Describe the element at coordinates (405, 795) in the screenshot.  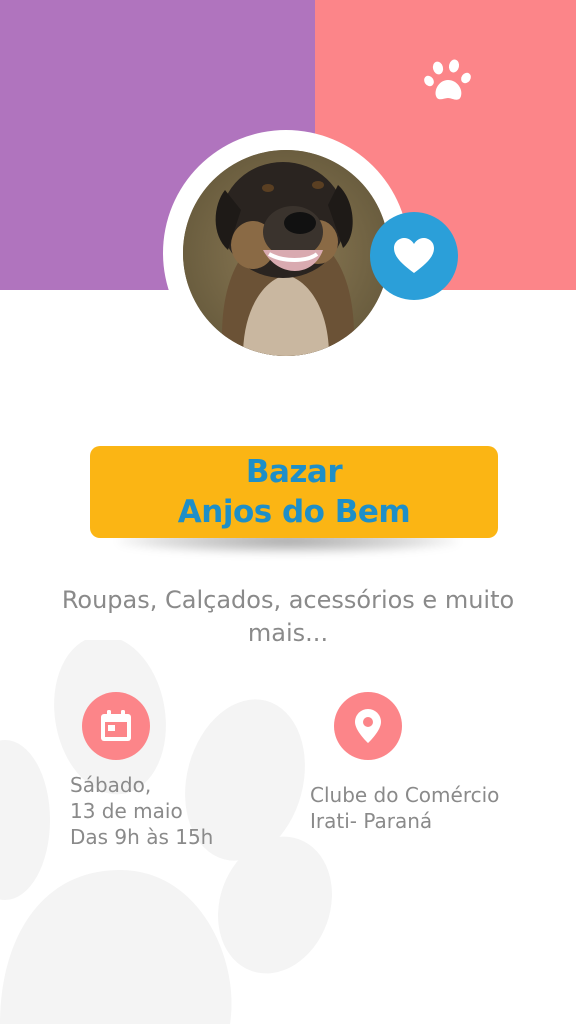
I see `location-line-1: Clube do Comércio` at that location.